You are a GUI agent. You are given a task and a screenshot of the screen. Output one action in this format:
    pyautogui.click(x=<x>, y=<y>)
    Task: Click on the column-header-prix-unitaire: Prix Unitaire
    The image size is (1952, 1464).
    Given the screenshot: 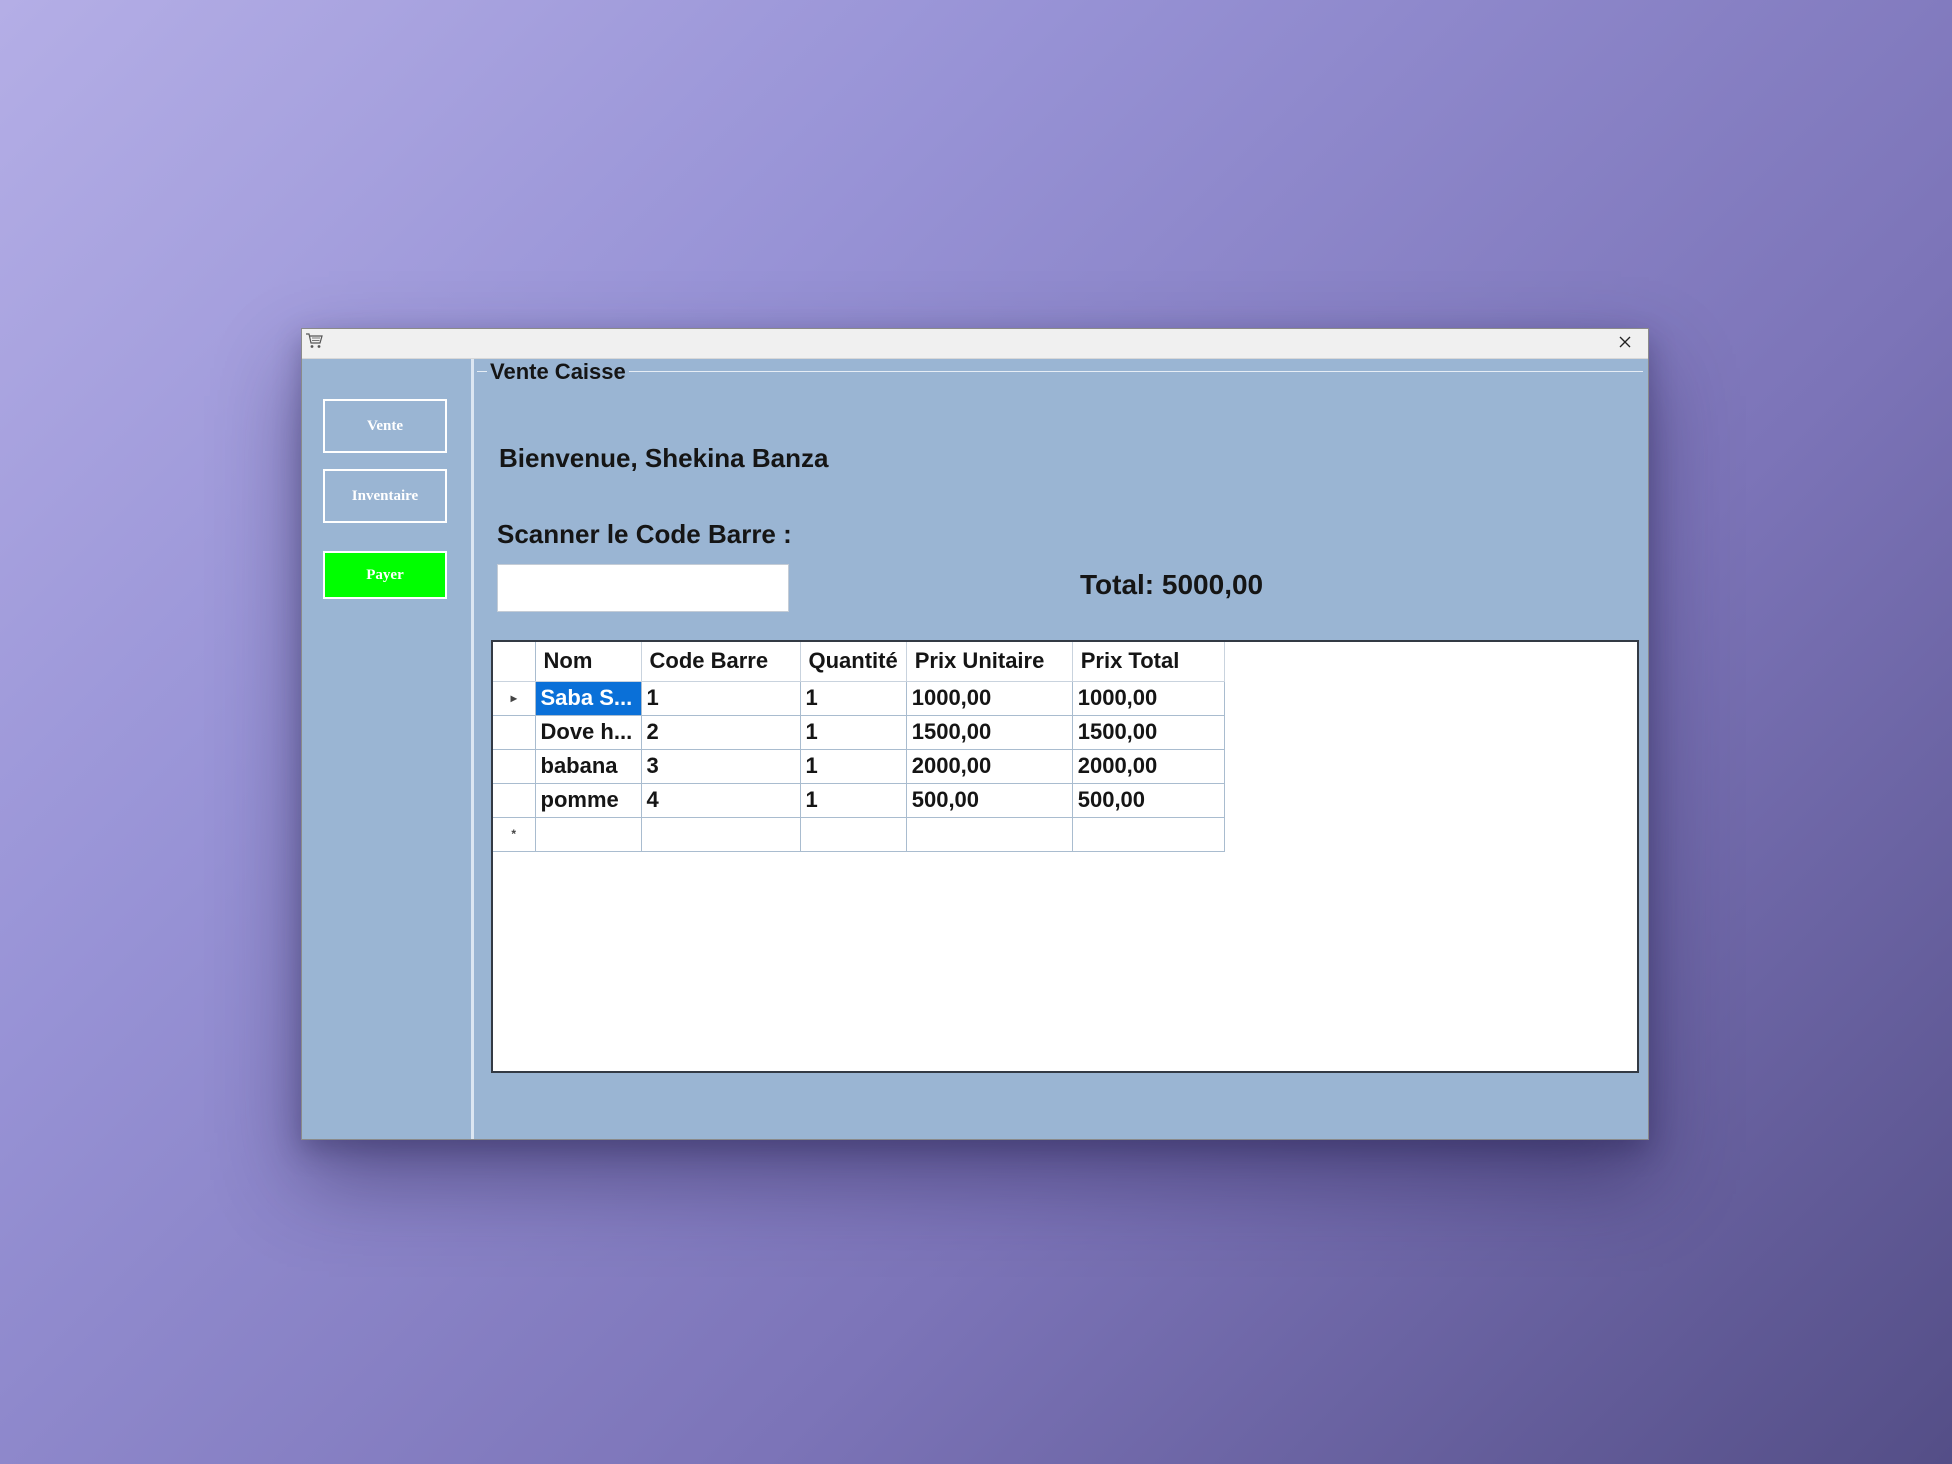 What is the action you would take?
    pyautogui.click(x=989, y=662)
    